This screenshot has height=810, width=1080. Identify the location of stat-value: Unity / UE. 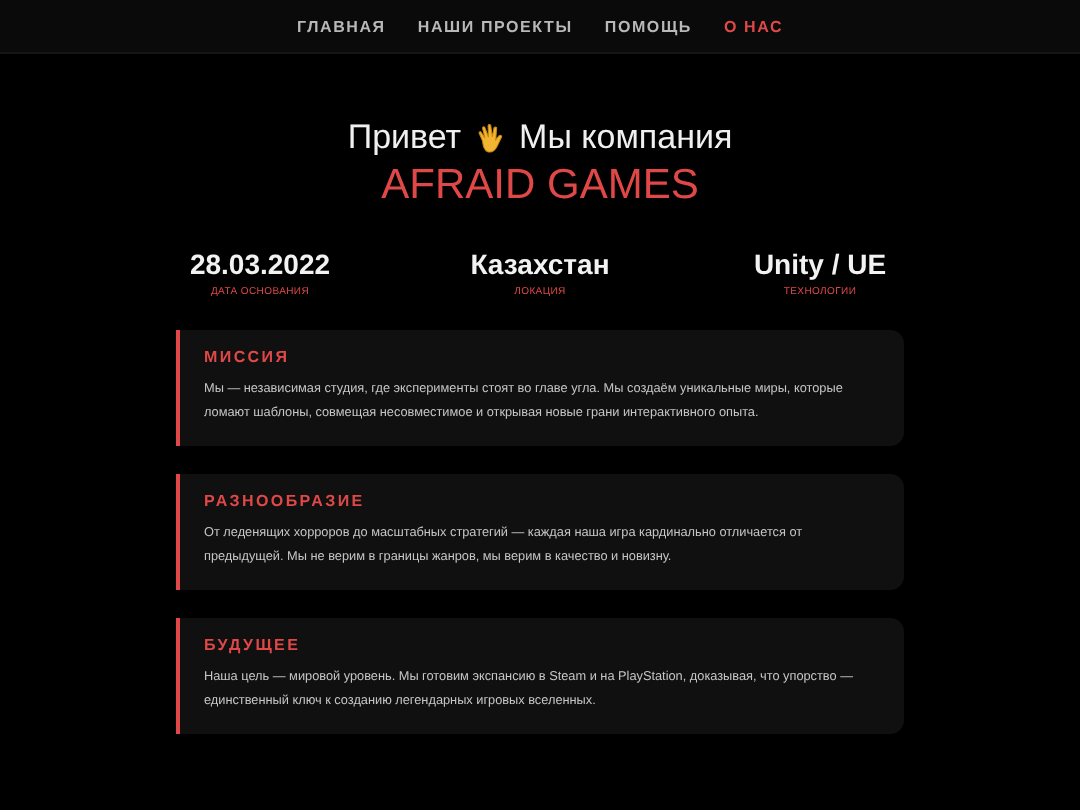
(820, 264).